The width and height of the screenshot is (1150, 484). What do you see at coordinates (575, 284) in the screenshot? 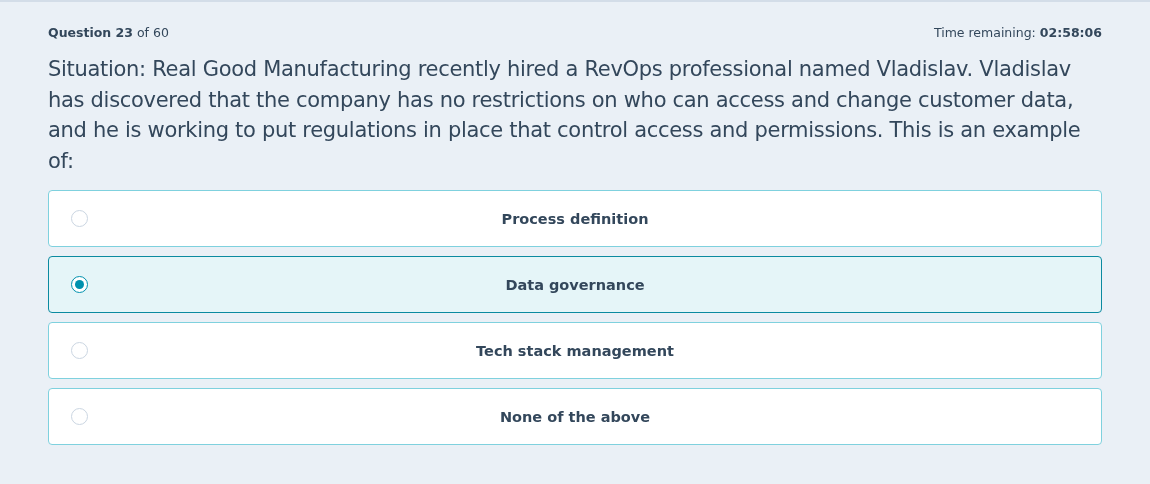
I see `answer-option: Data governance` at bounding box center [575, 284].